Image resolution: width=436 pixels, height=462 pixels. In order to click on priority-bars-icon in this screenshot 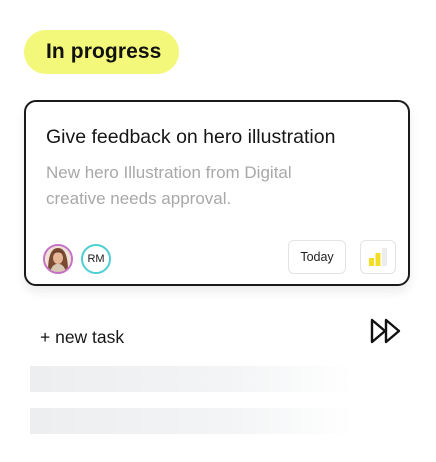, I will do `click(378, 257)`.